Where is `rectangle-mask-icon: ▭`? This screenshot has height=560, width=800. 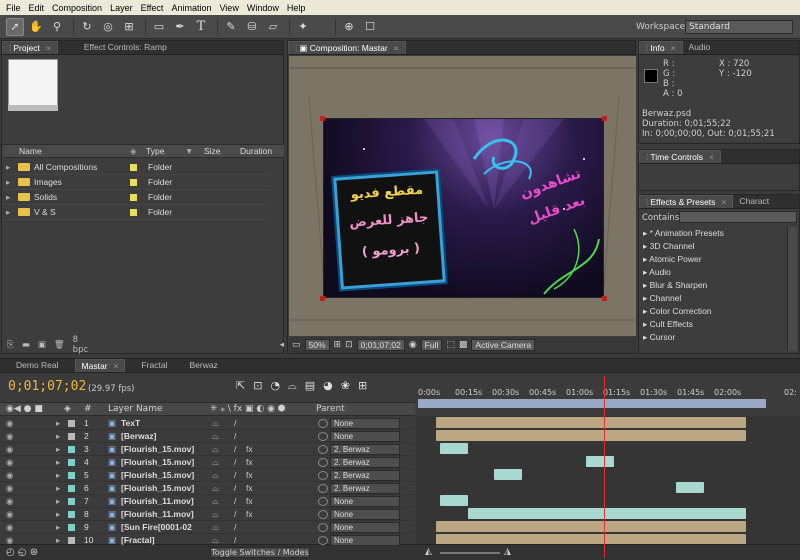
rectangle-mask-icon: ▭ is located at coordinates (159, 27).